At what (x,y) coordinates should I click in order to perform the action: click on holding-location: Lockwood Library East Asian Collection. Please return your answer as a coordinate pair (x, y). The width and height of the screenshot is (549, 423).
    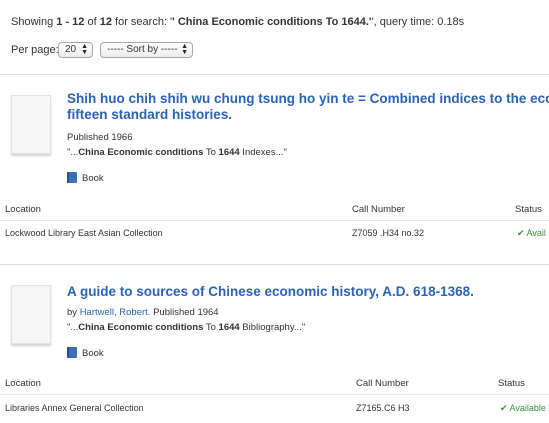
    Looking at the image, I should click on (84, 233).